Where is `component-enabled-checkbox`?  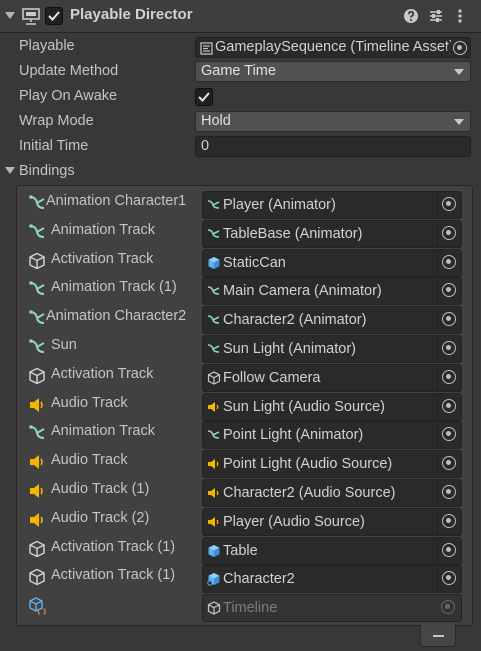
component-enabled-checkbox is located at coordinates (54, 16).